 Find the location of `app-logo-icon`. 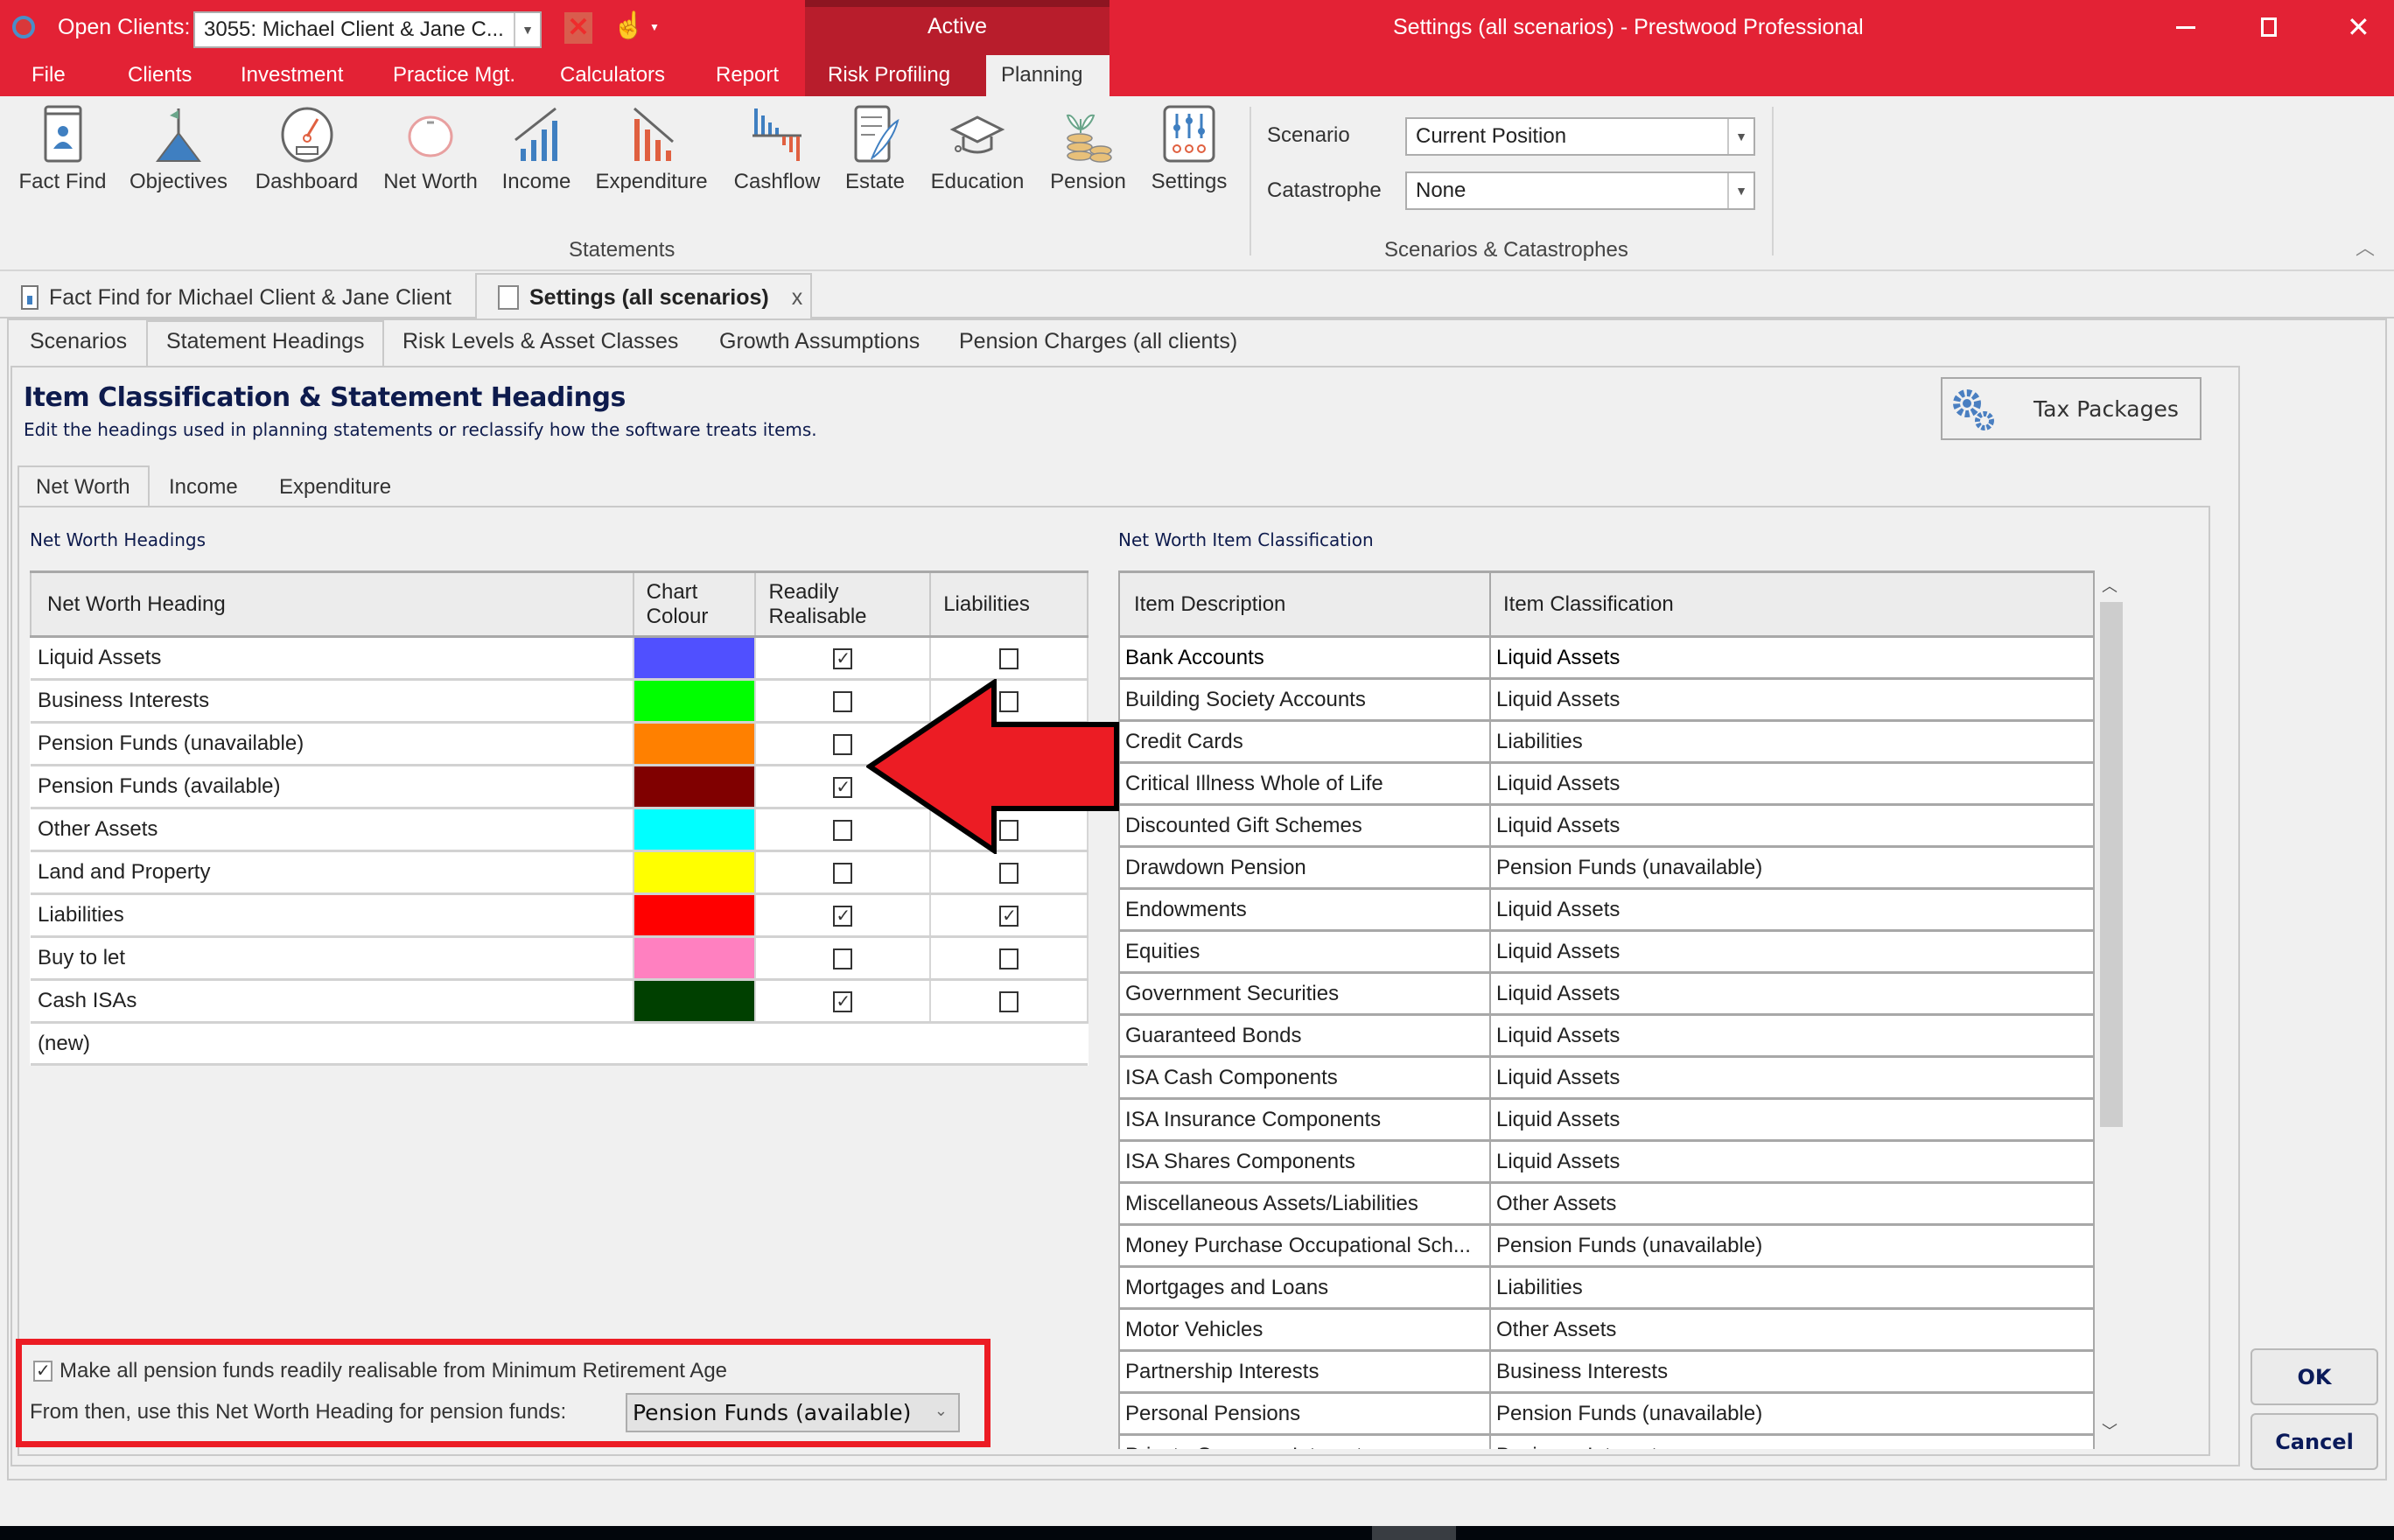

app-logo-icon is located at coordinates (23, 27).